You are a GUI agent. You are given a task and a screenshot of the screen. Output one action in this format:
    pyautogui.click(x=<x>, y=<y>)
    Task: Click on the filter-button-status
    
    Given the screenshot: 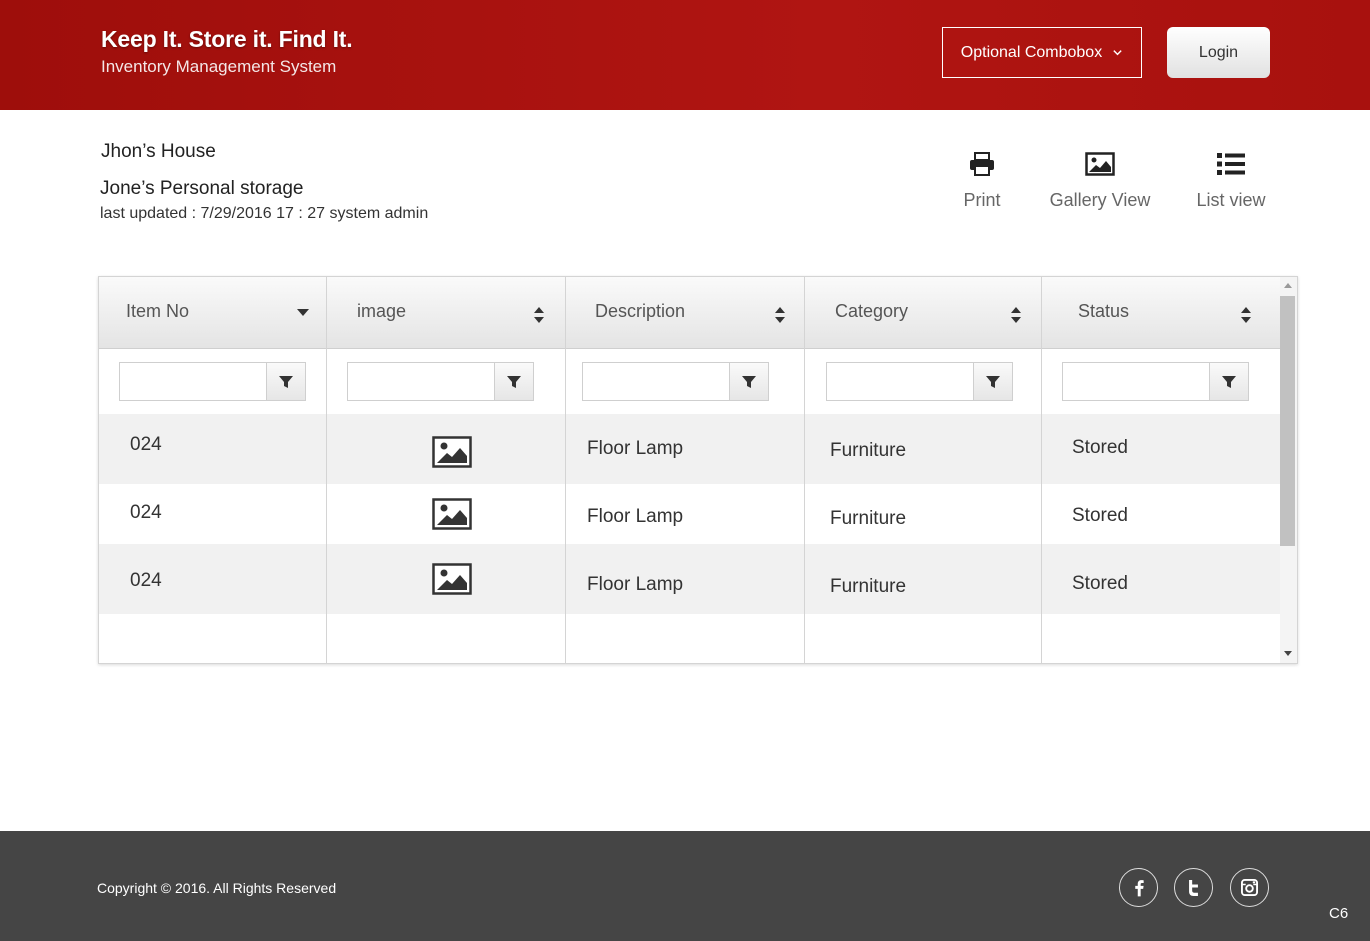 What is the action you would take?
    pyautogui.click(x=1229, y=381)
    